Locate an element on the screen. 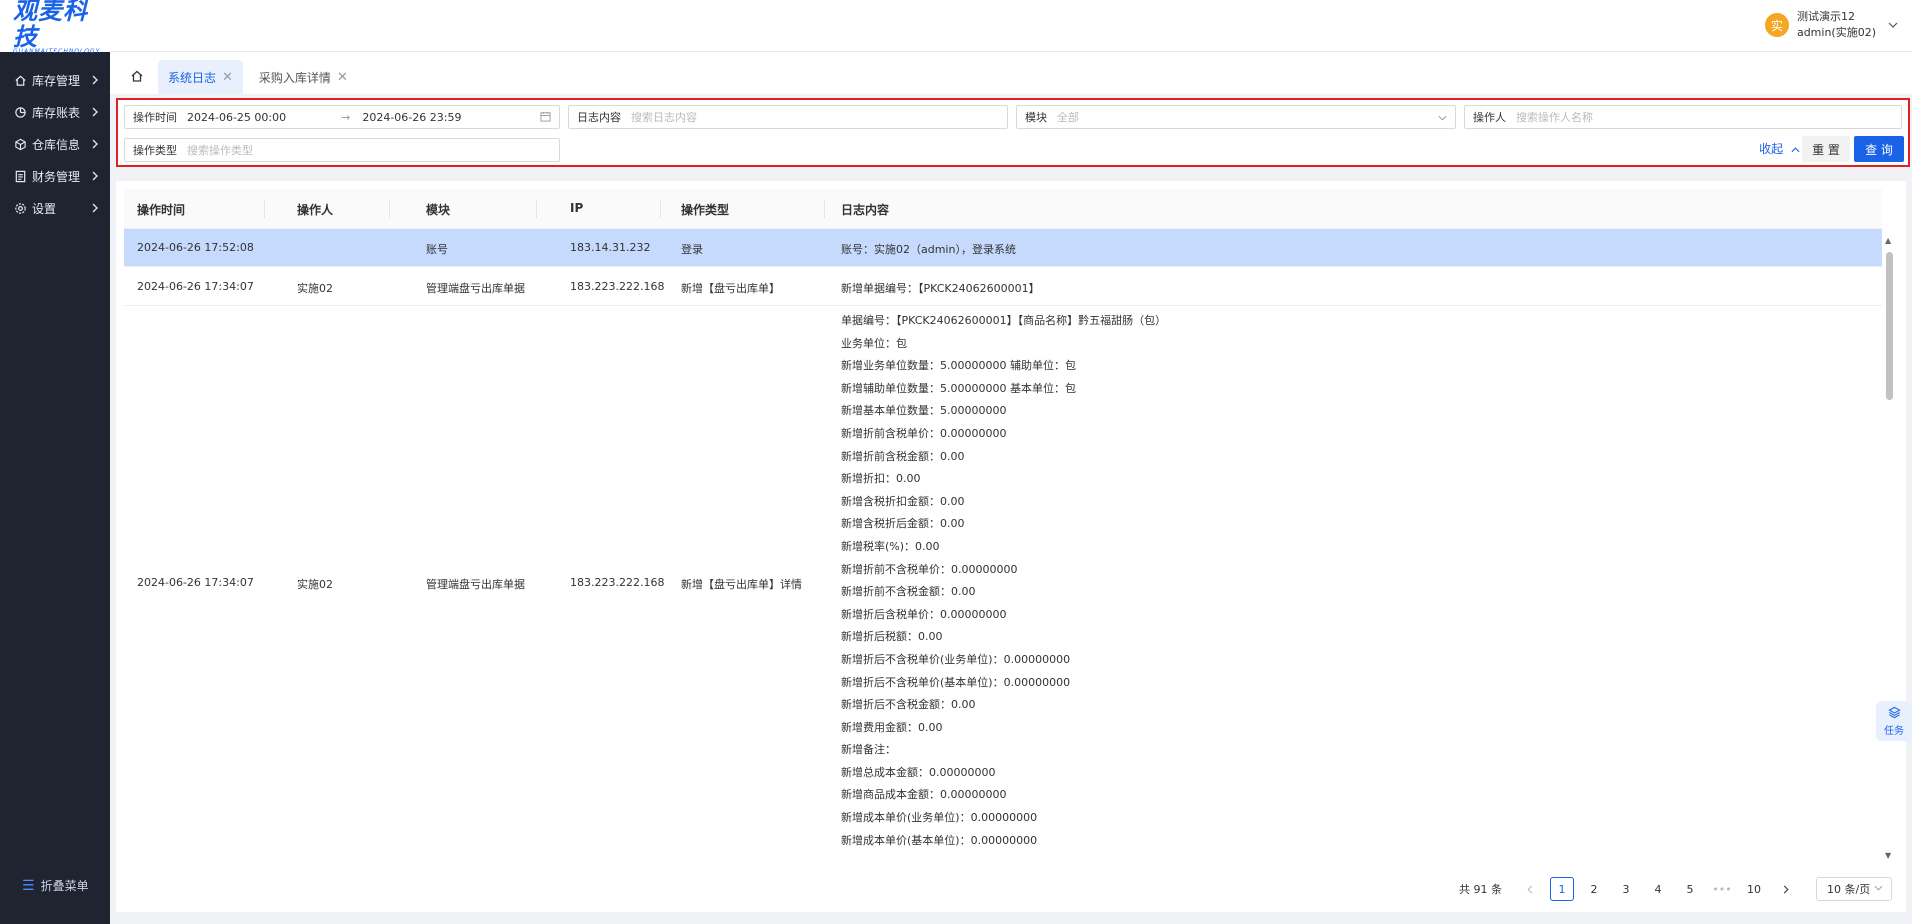  sidebar-item-finance: 财务管理 is located at coordinates (55, 176).